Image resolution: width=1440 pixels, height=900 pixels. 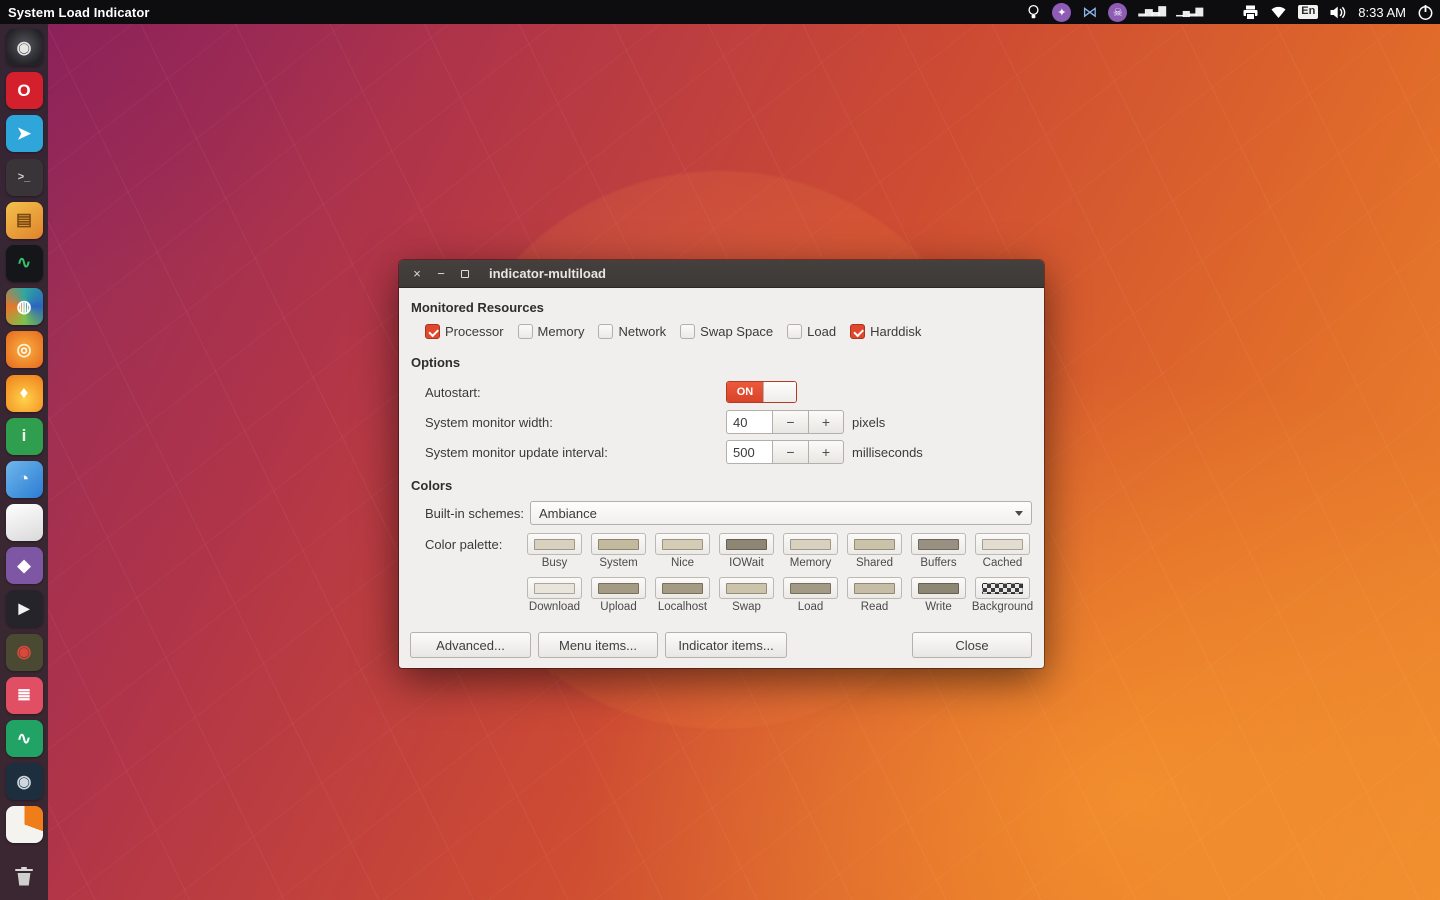 I want to click on launcher-item-trash, so click(x=24, y=876).